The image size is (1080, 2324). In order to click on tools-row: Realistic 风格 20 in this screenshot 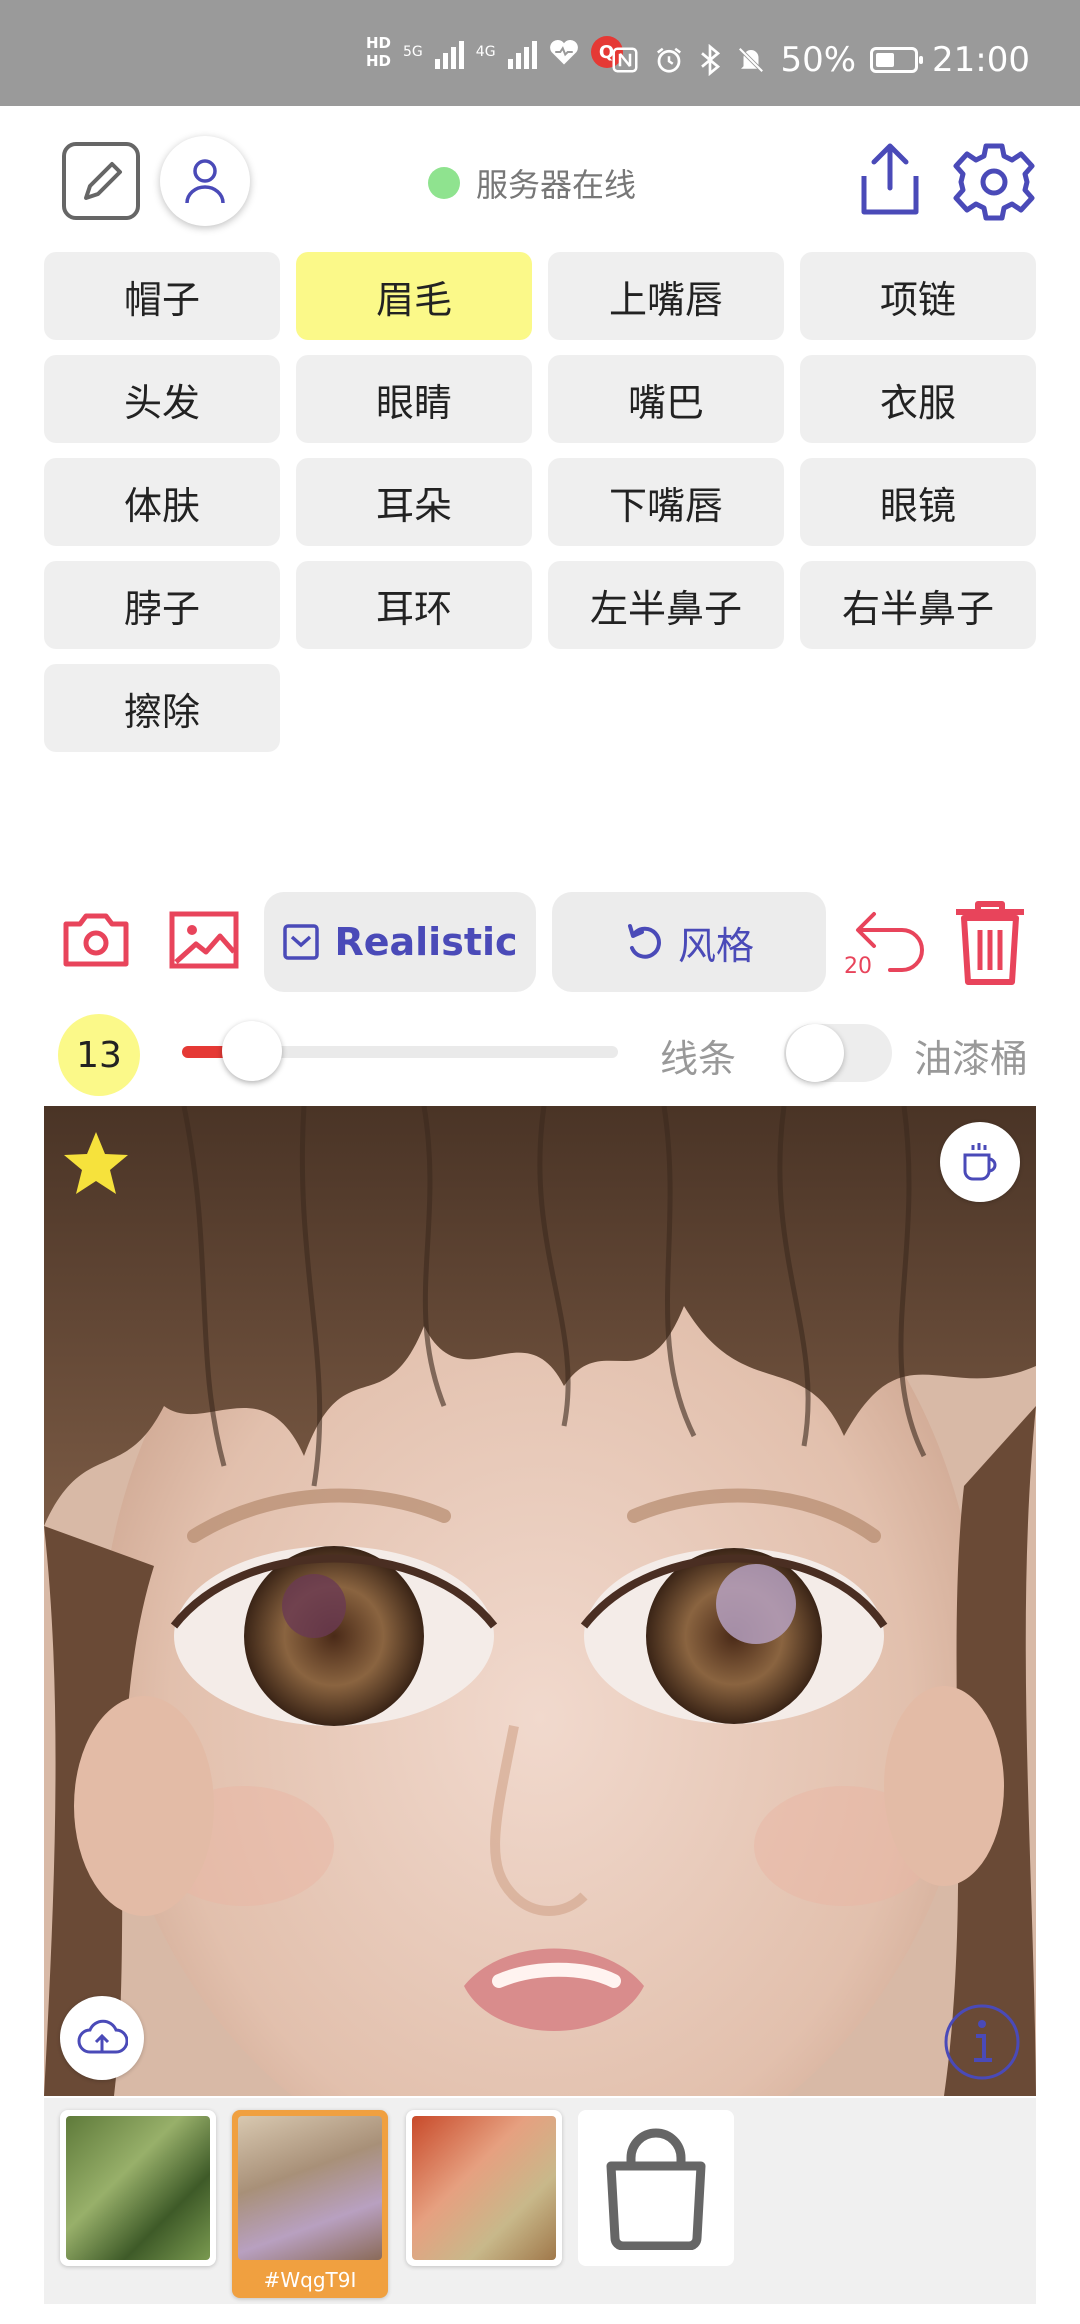, I will do `click(540, 944)`.